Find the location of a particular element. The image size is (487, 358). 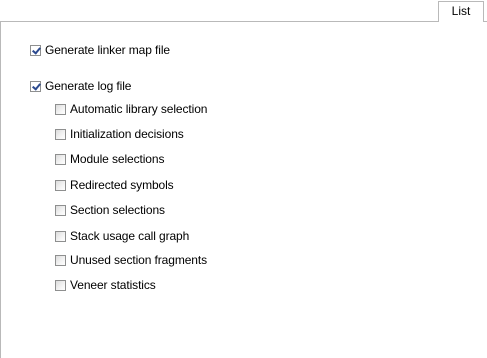

log-automatic-library-selection-label: Automatic library selection is located at coordinates (139, 109).